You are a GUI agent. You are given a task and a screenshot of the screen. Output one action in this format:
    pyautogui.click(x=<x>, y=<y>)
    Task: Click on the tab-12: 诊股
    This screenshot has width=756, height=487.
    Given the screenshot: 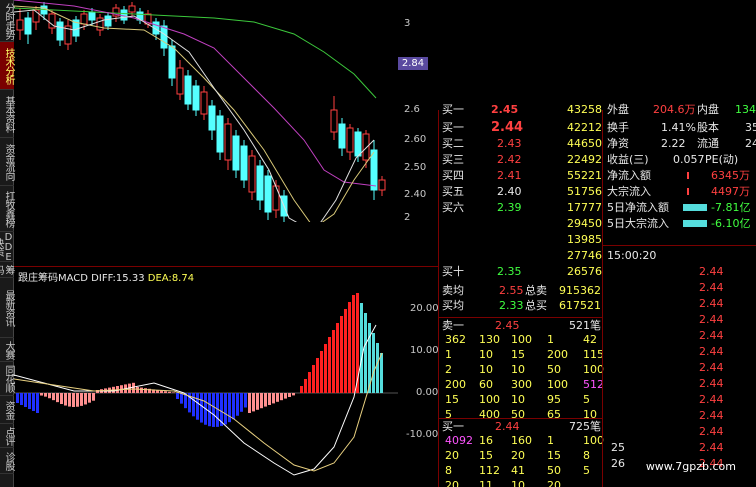 What is the action you would take?
    pyautogui.click(x=7, y=461)
    